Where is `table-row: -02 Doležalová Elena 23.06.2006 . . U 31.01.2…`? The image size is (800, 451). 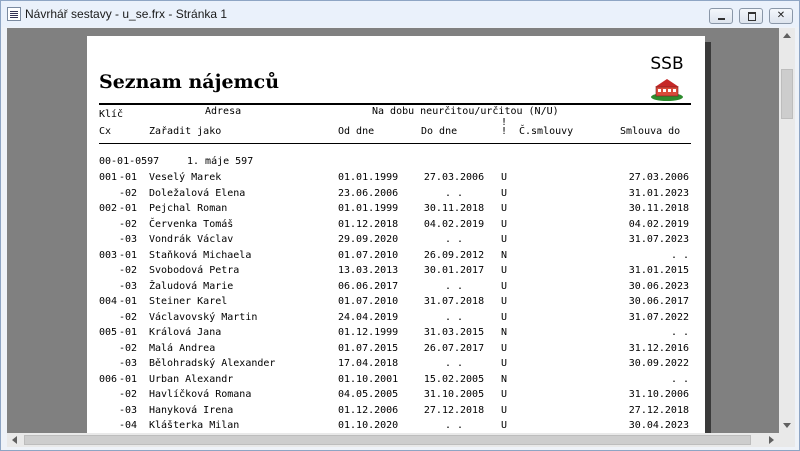
table-row: -02 Doležalová Elena 23.06.2006 . . U 31.01.2… is located at coordinates (396, 195).